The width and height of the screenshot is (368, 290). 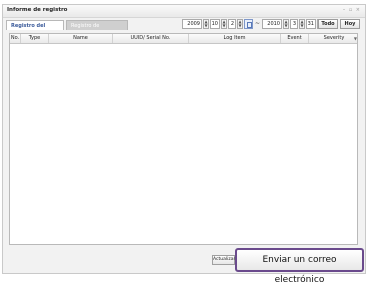 I want to click on from-month-field: 10, so click(x=215, y=24).